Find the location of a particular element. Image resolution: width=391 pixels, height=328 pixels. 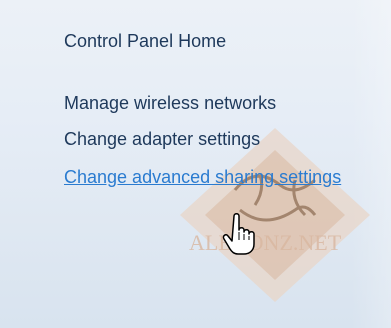

change-advanced-sharing-settings-link: Change advanced sharing settings is located at coordinates (209, 177).